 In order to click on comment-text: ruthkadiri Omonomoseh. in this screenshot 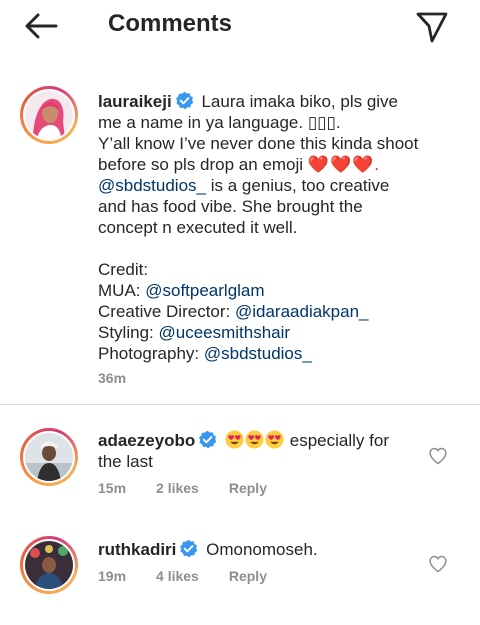, I will do `click(208, 549)`.